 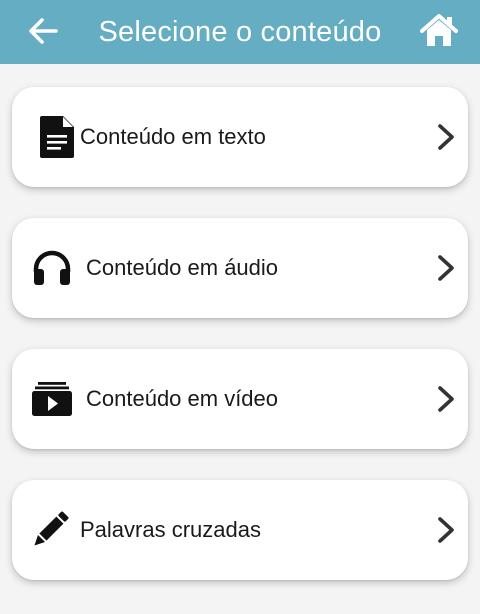 I want to click on video-icon, so click(x=52, y=399).